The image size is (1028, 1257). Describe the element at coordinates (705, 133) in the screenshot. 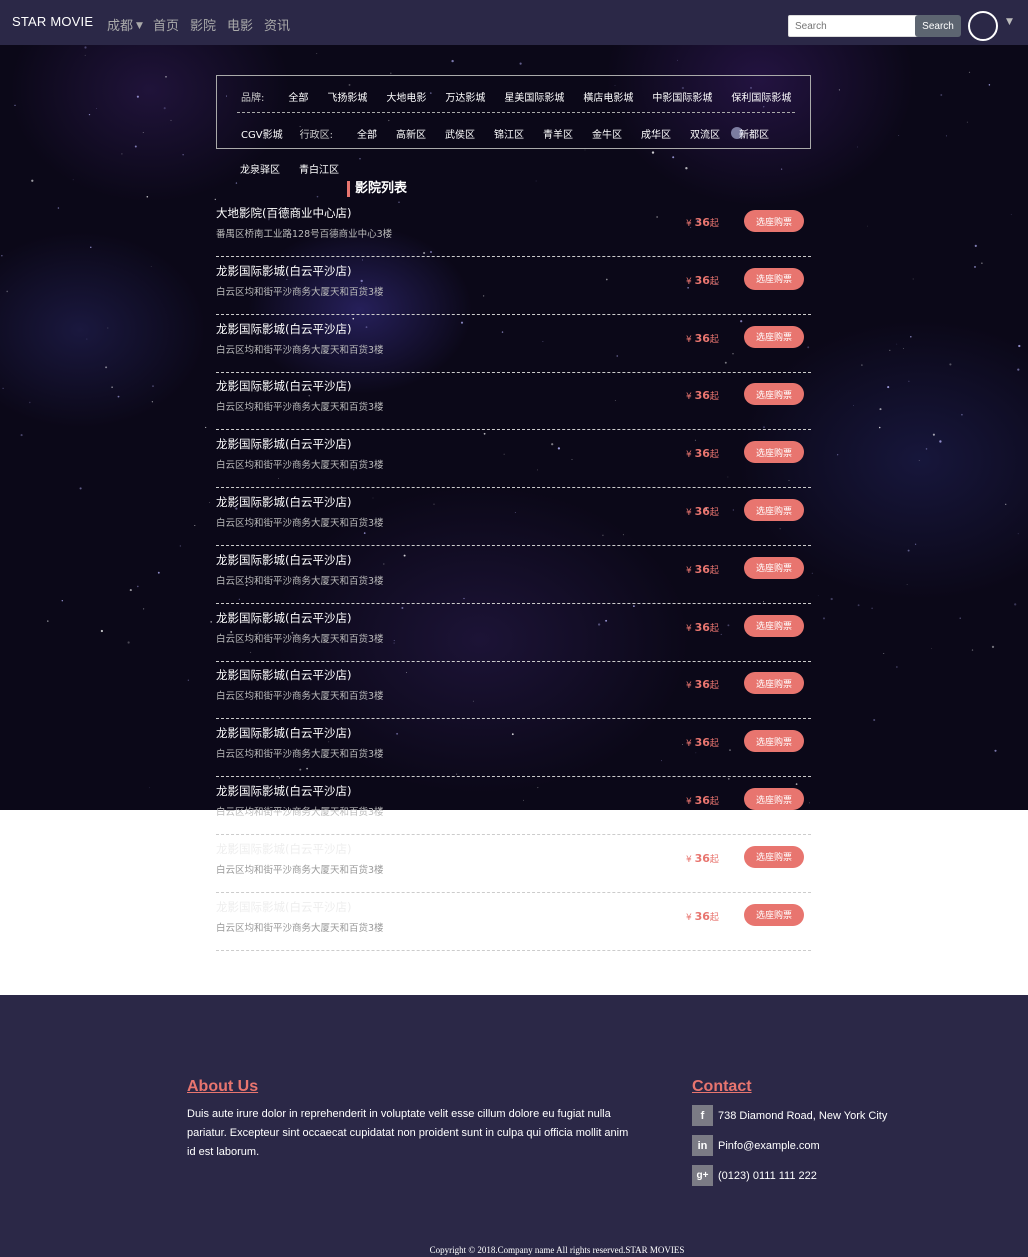

I see `district-option: 双流区` at that location.